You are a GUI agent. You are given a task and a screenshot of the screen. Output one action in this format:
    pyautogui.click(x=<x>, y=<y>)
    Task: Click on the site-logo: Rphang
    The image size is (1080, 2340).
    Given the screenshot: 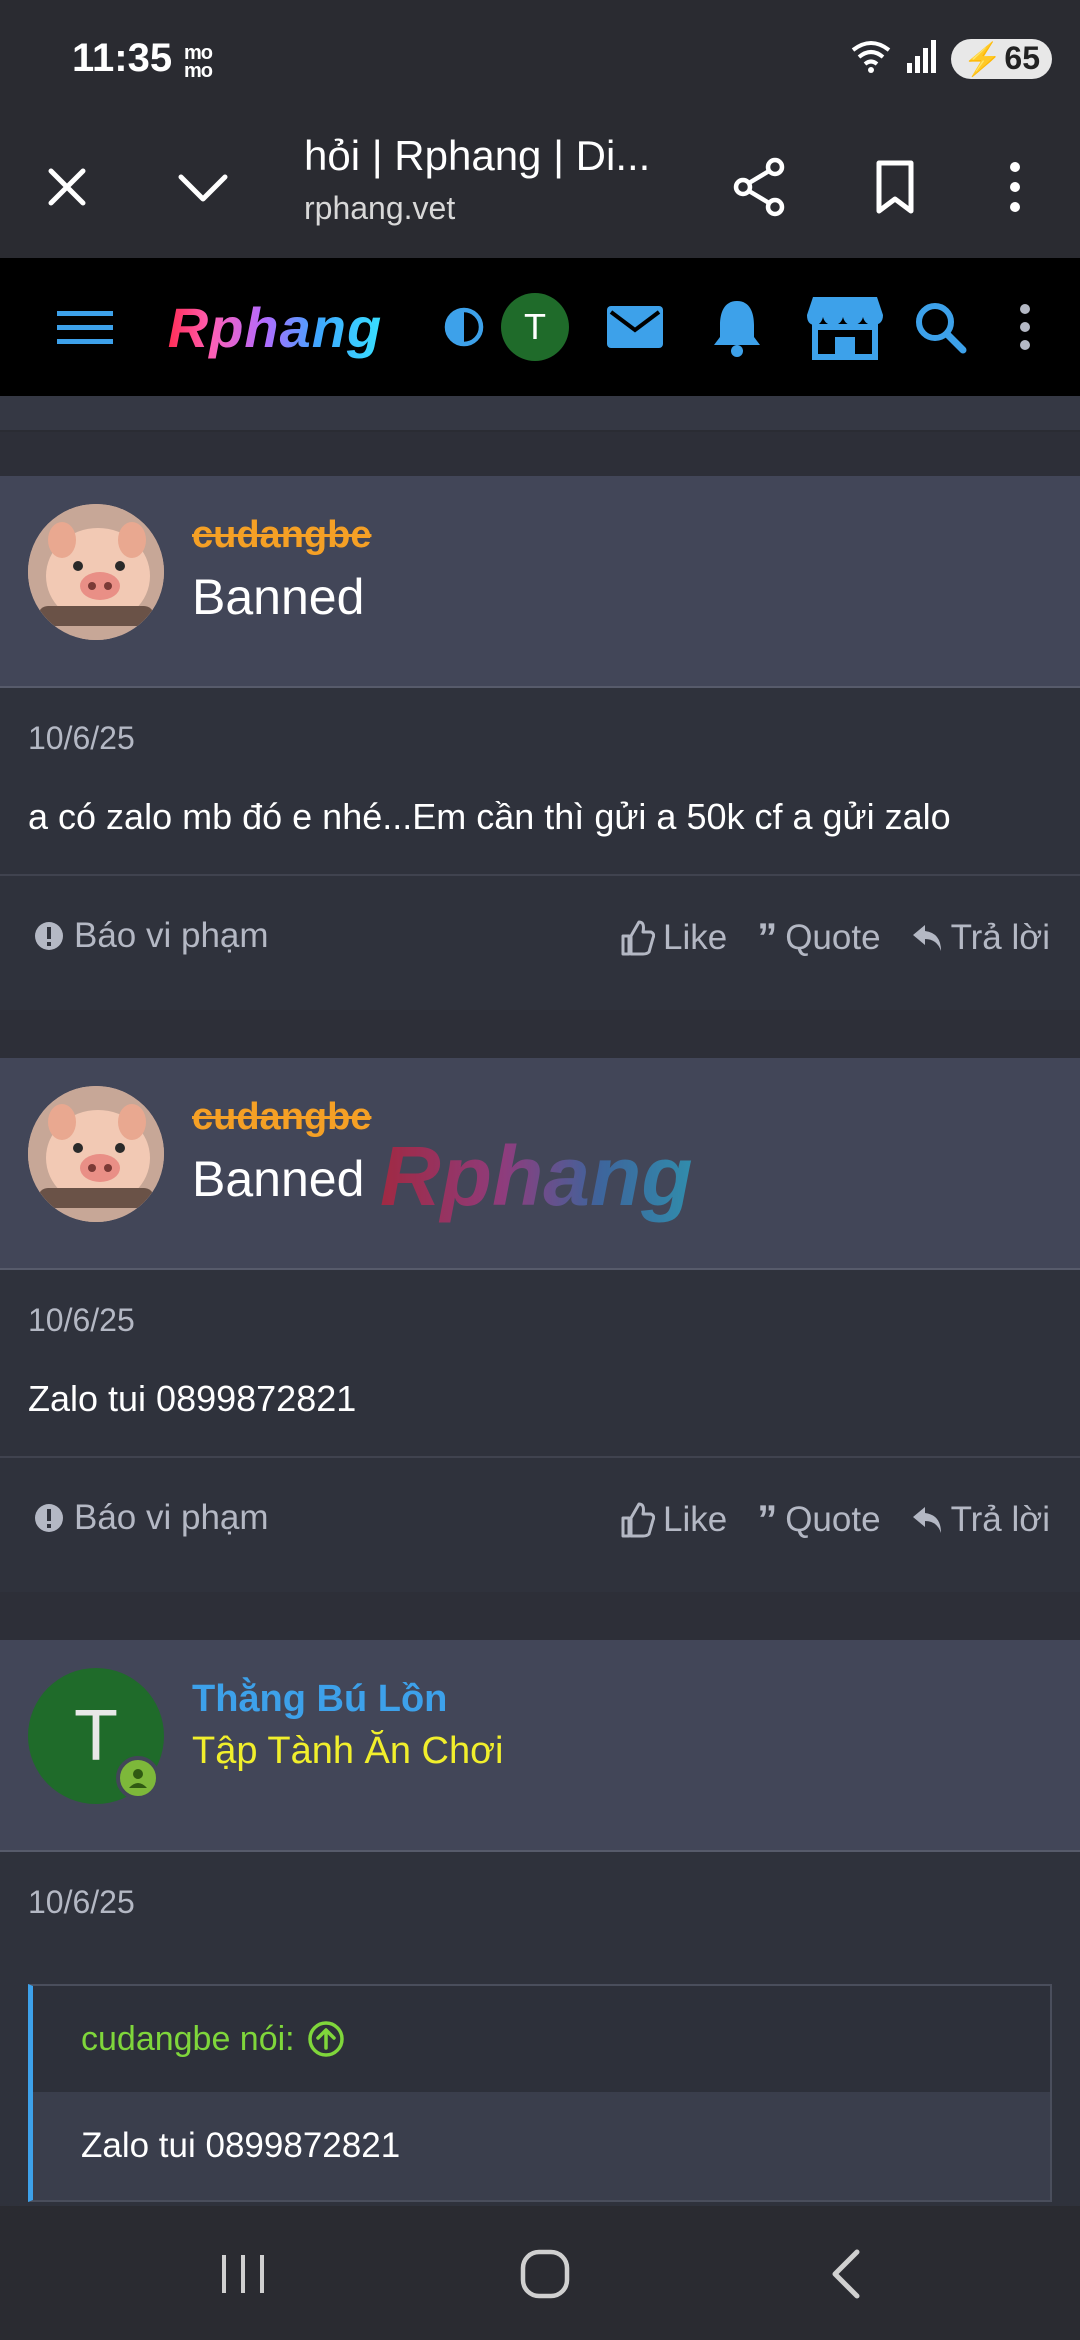 What is the action you would take?
    pyautogui.click(x=275, y=327)
    